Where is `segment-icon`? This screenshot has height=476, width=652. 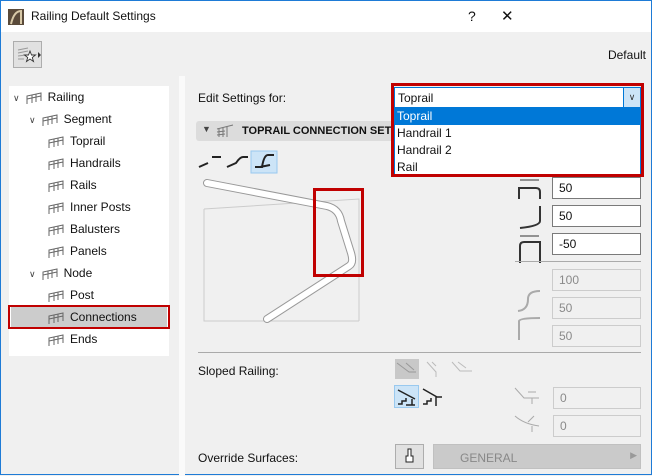 segment-icon is located at coordinates (50, 120).